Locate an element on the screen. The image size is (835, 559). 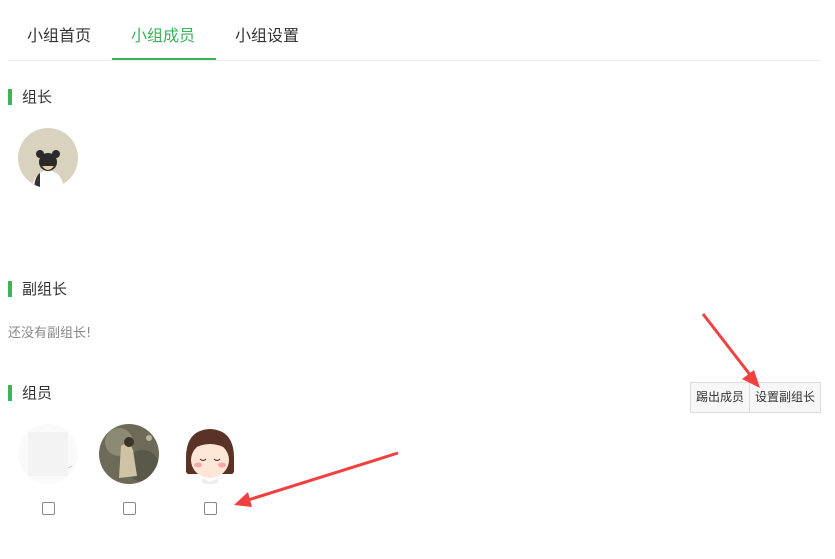
tab-group-home: 小组首页 is located at coordinates (59, 34).